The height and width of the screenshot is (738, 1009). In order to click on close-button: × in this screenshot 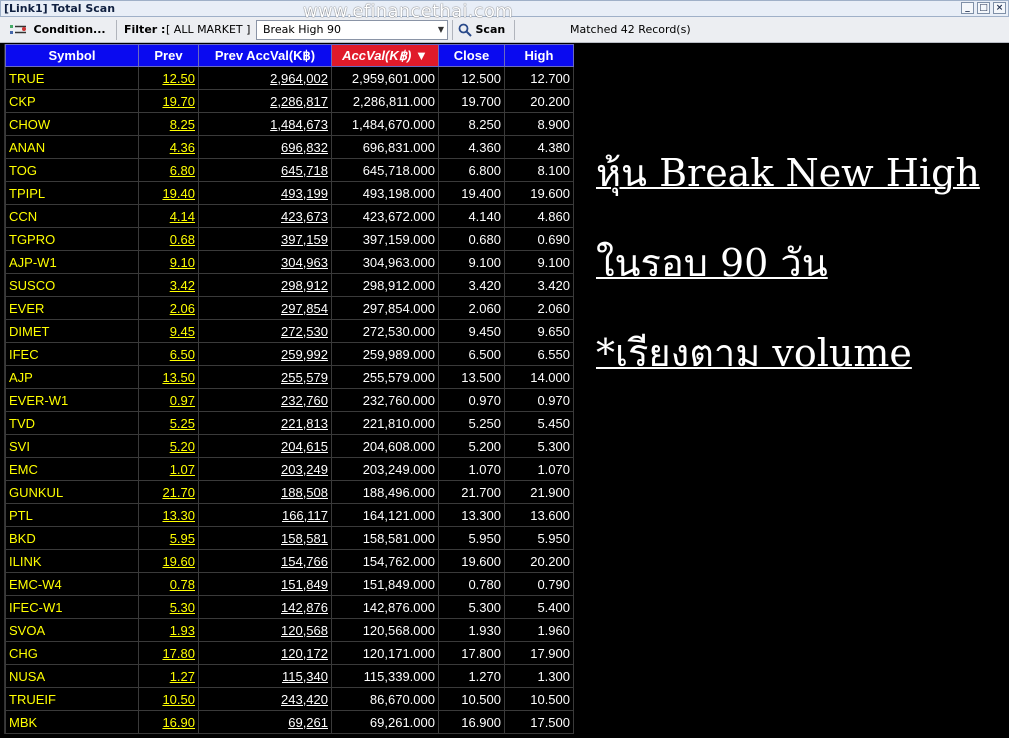, I will do `click(999, 8)`.